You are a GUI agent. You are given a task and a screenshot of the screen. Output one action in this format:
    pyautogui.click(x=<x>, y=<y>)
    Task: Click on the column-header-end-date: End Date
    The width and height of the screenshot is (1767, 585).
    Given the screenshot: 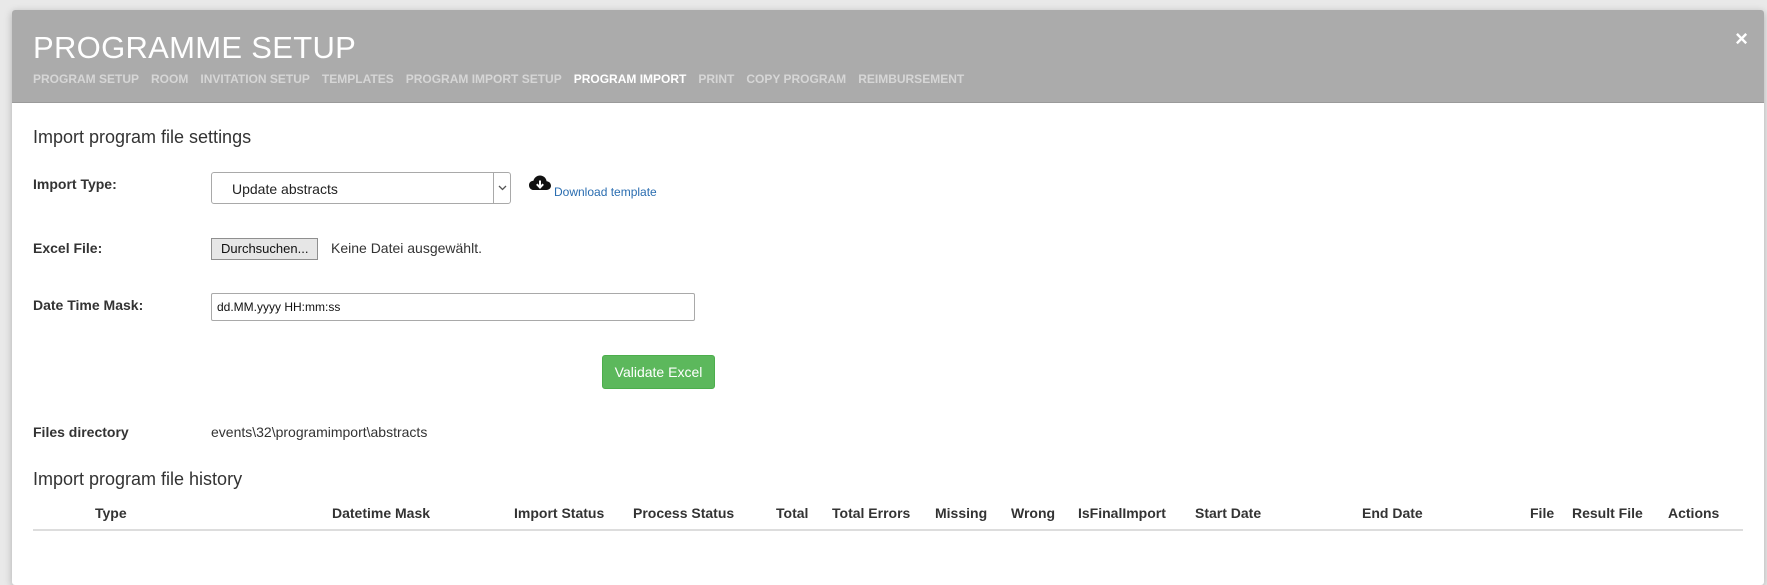 What is the action you would take?
    pyautogui.click(x=1392, y=513)
    